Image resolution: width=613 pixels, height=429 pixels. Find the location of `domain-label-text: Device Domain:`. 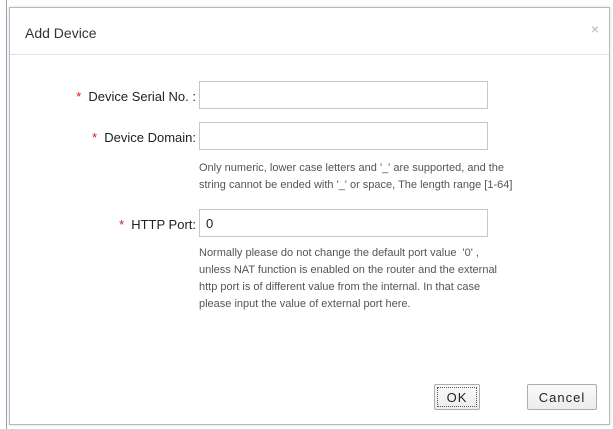

domain-label-text: Device Domain: is located at coordinates (150, 137).